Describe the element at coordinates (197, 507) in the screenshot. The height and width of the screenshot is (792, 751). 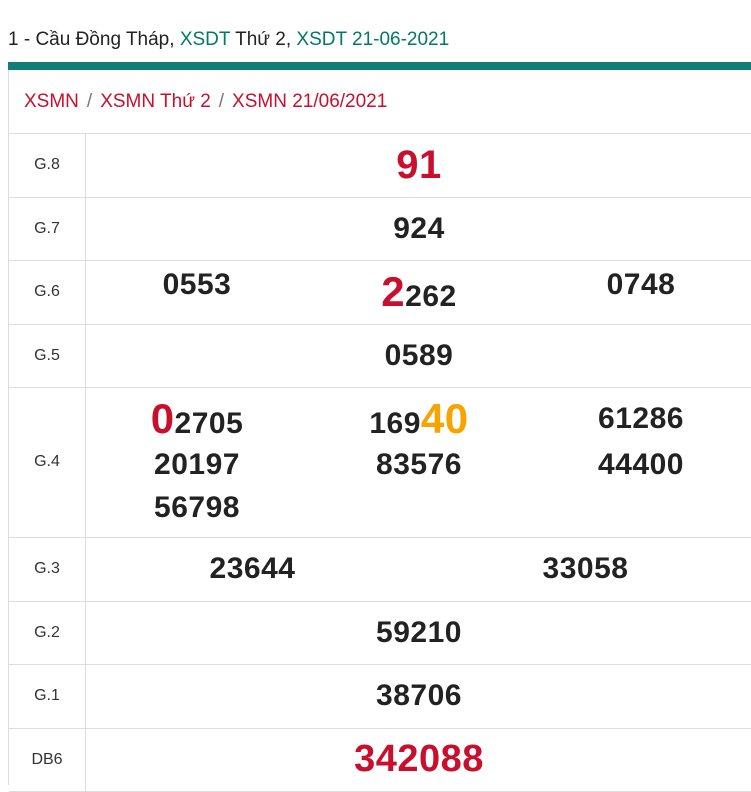
I see `prize-number: 56798` at that location.